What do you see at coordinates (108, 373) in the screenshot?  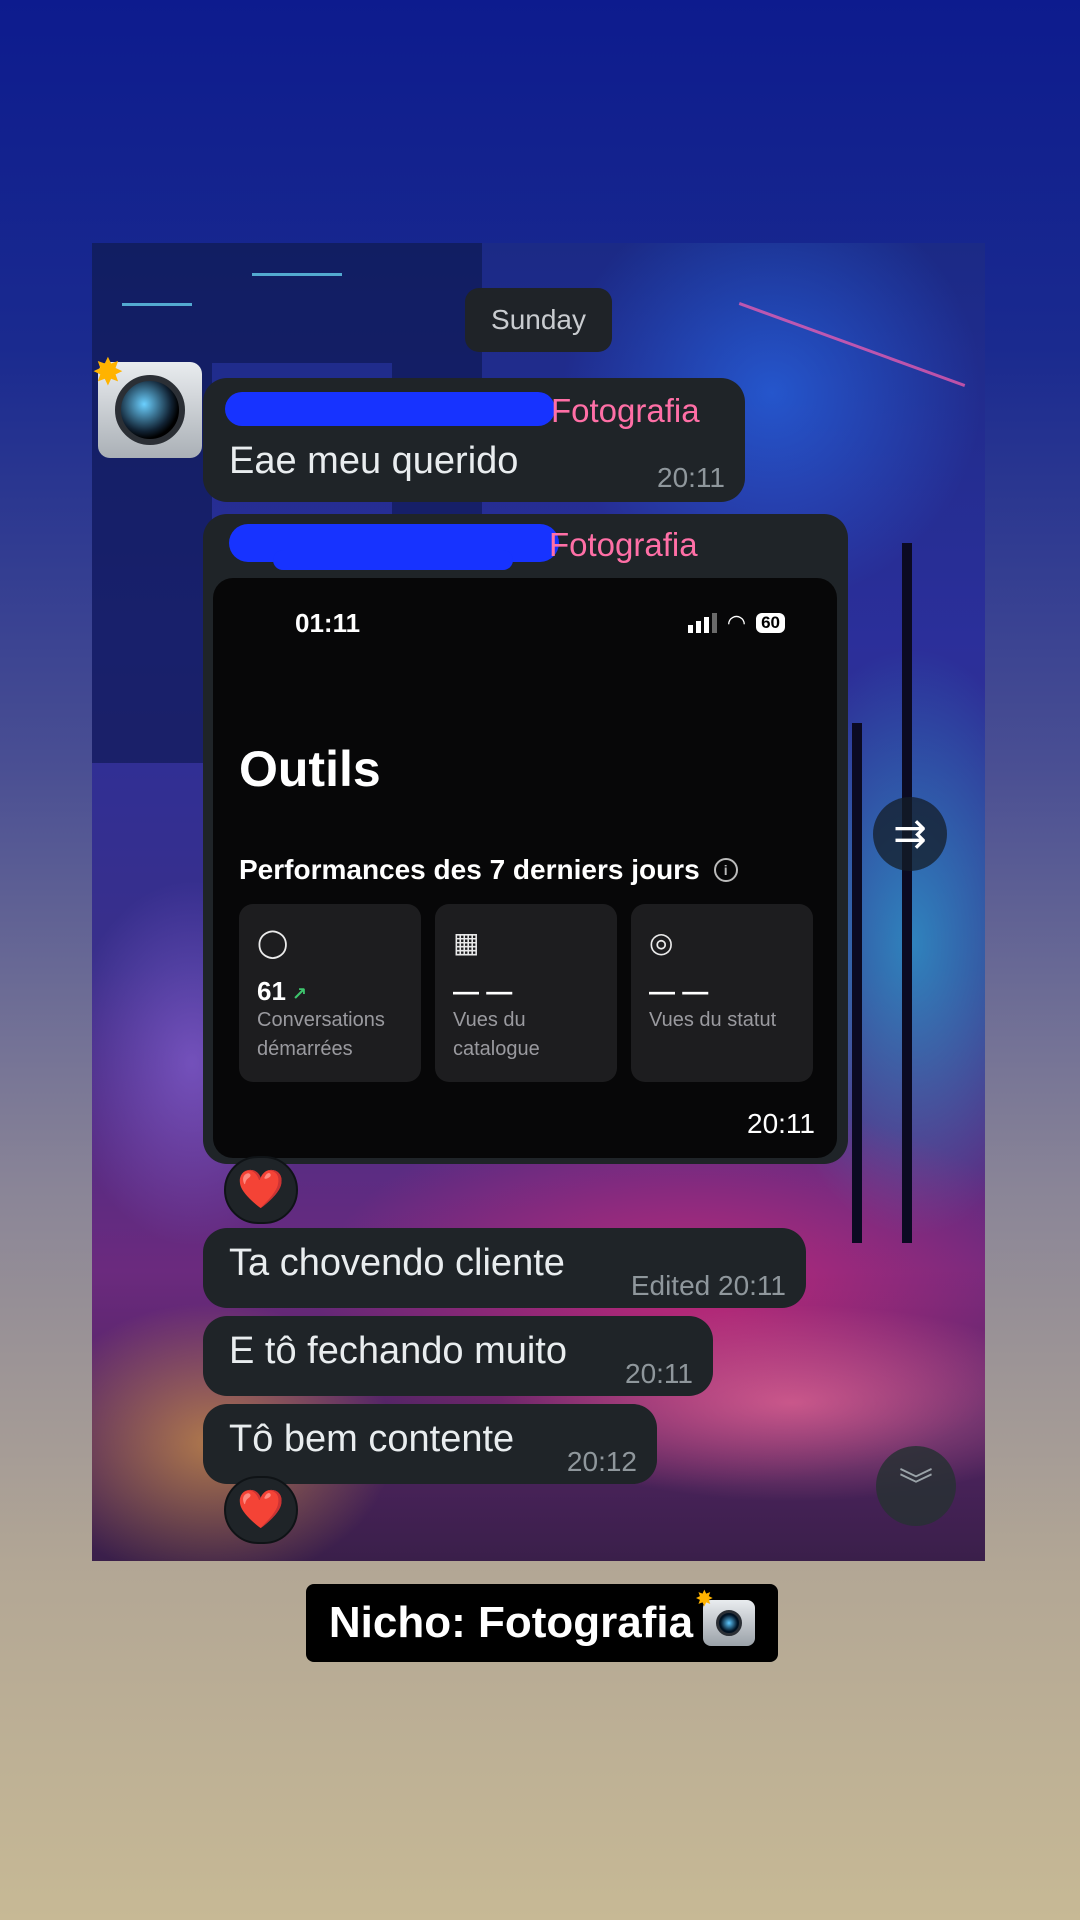 I see `flash-icon: ✸` at bounding box center [108, 373].